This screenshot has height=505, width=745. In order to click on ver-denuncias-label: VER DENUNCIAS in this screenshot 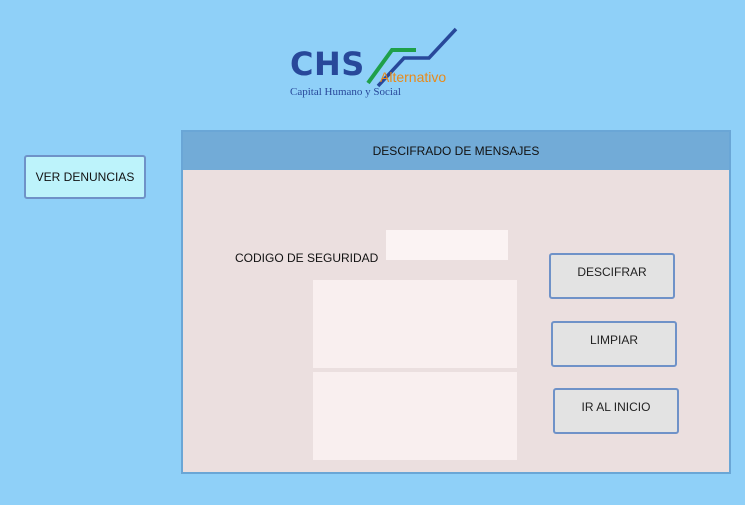, I will do `click(85, 177)`.